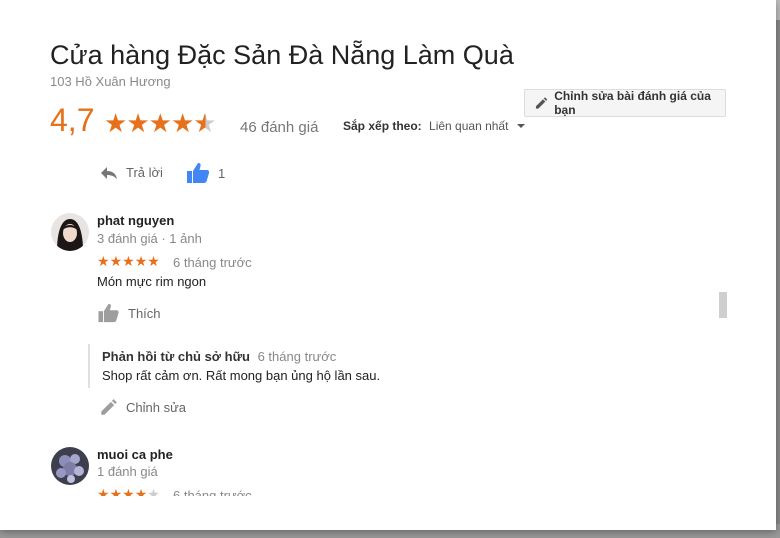  I want to click on star-half-icon: ★, so click(204, 123).